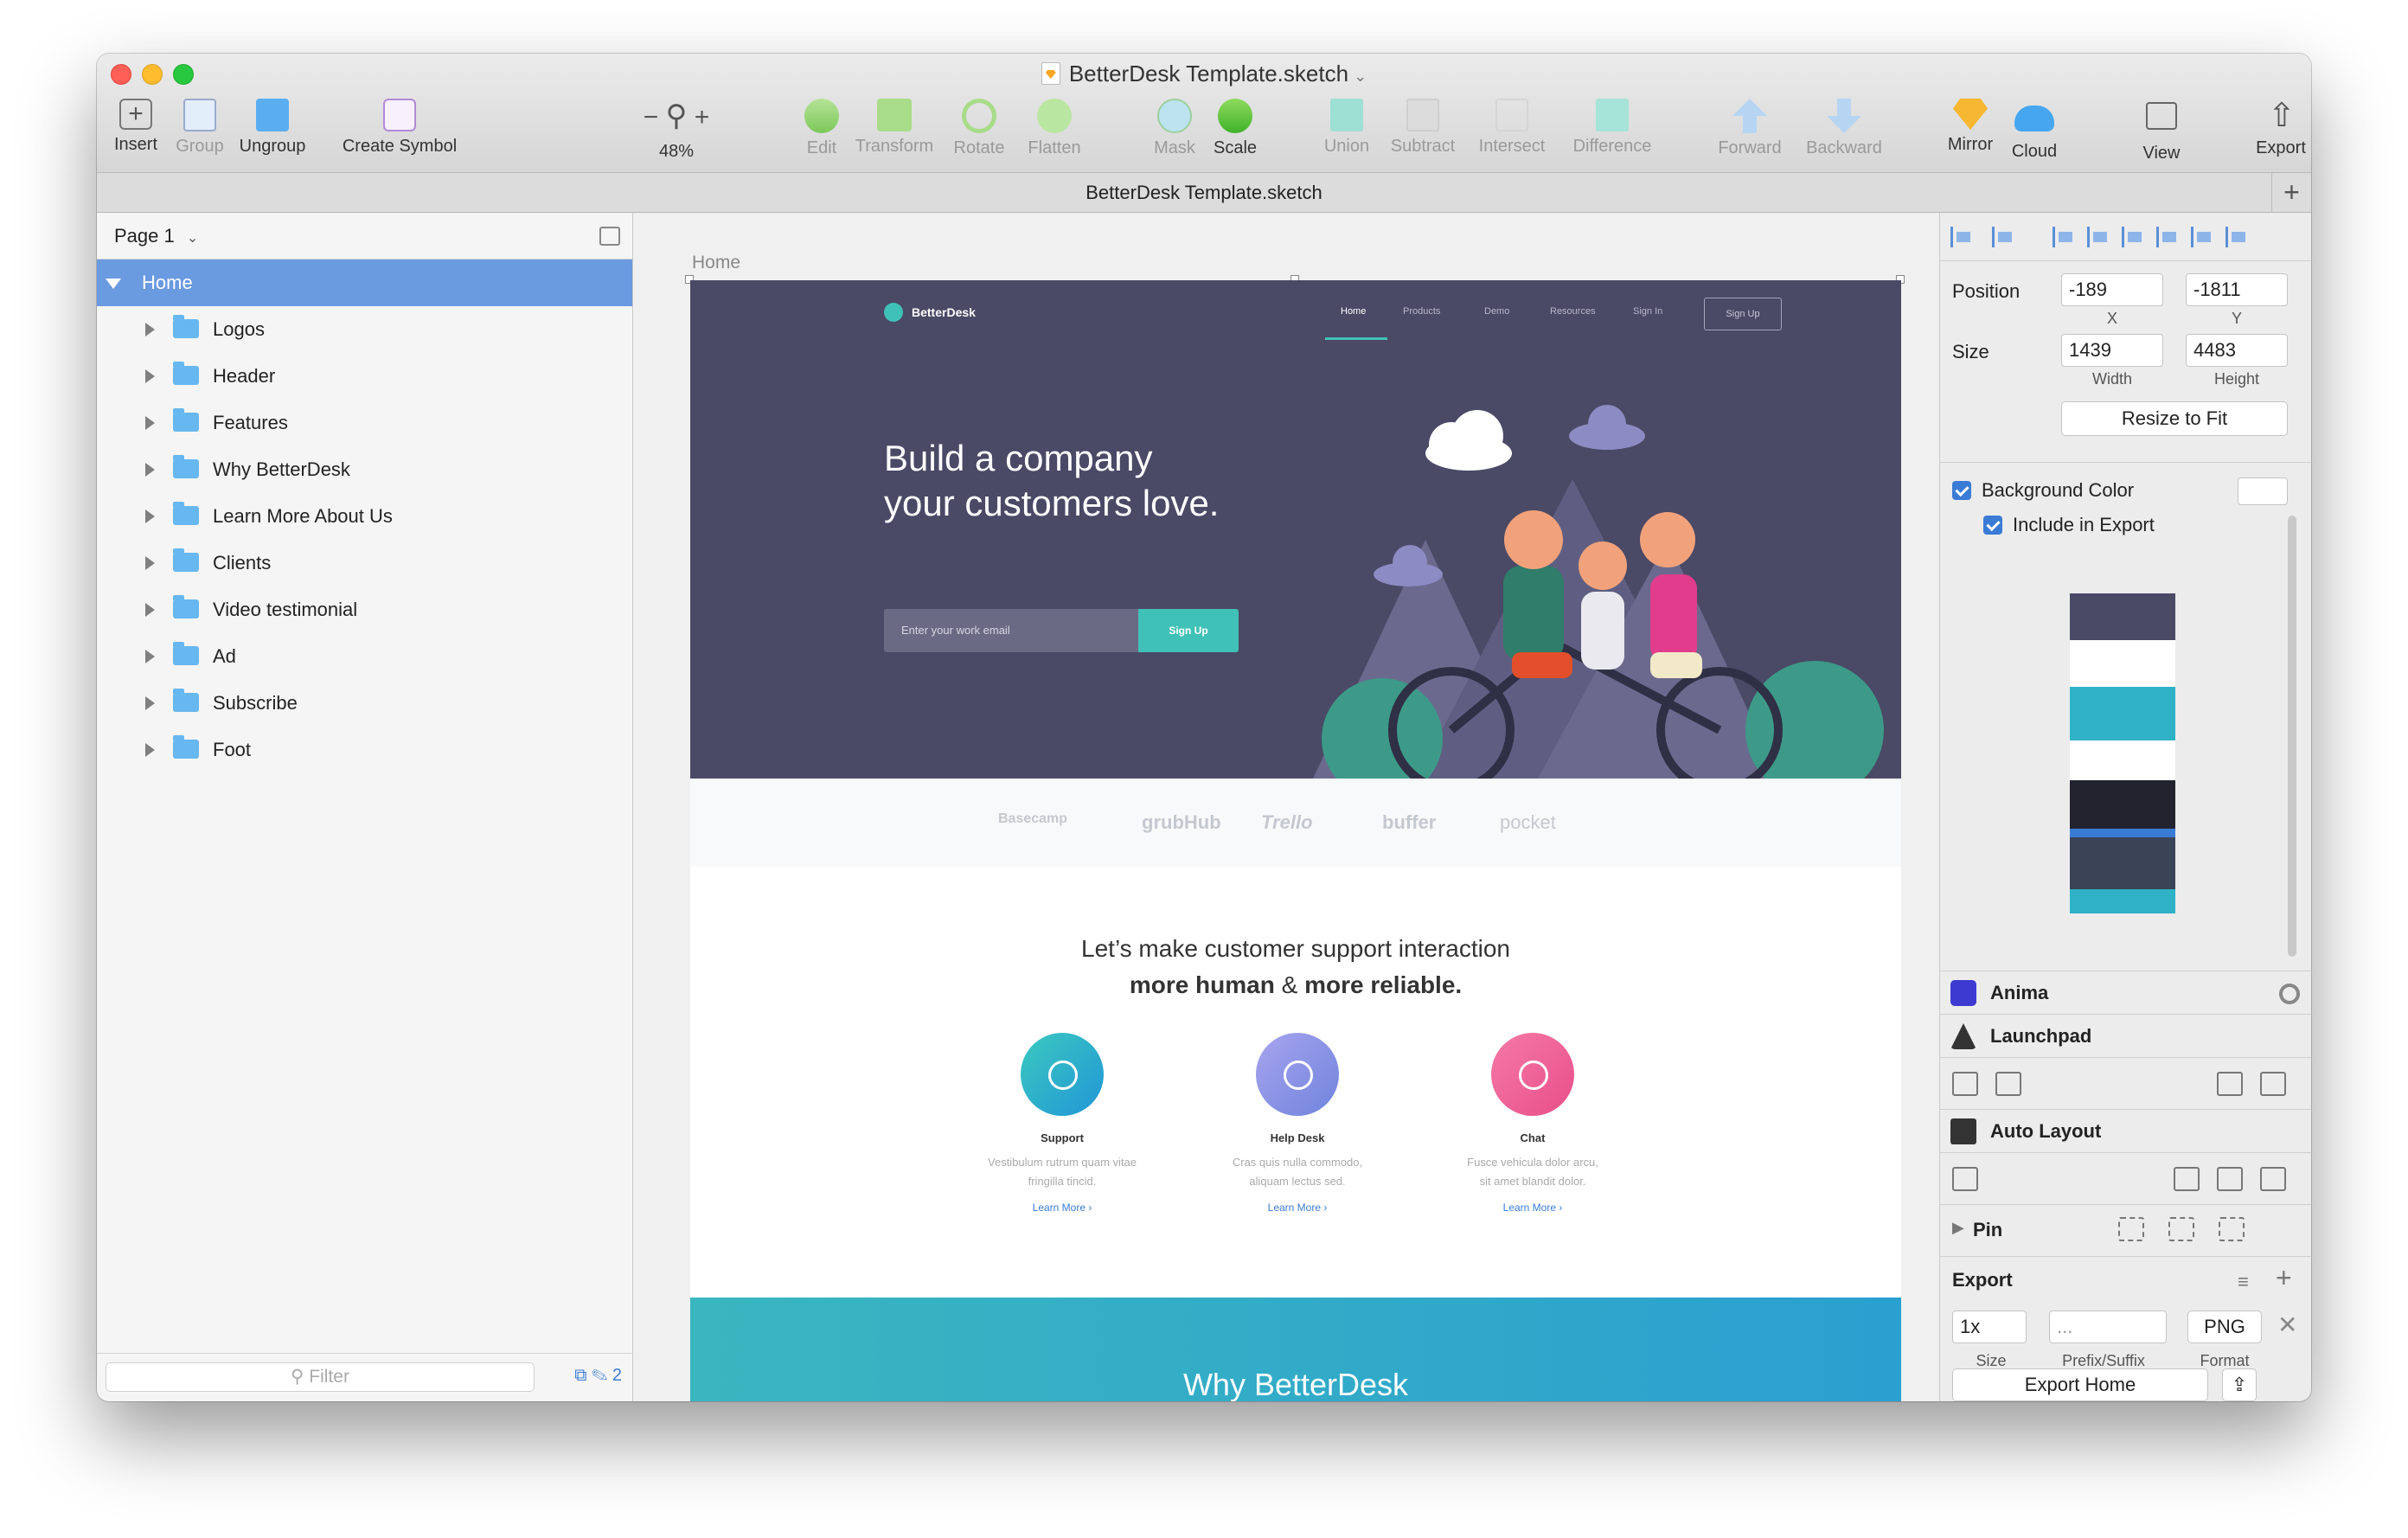 The height and width of the screenshot is (1538, 2408). I want to click on view-button: View, so click(2161, 131).